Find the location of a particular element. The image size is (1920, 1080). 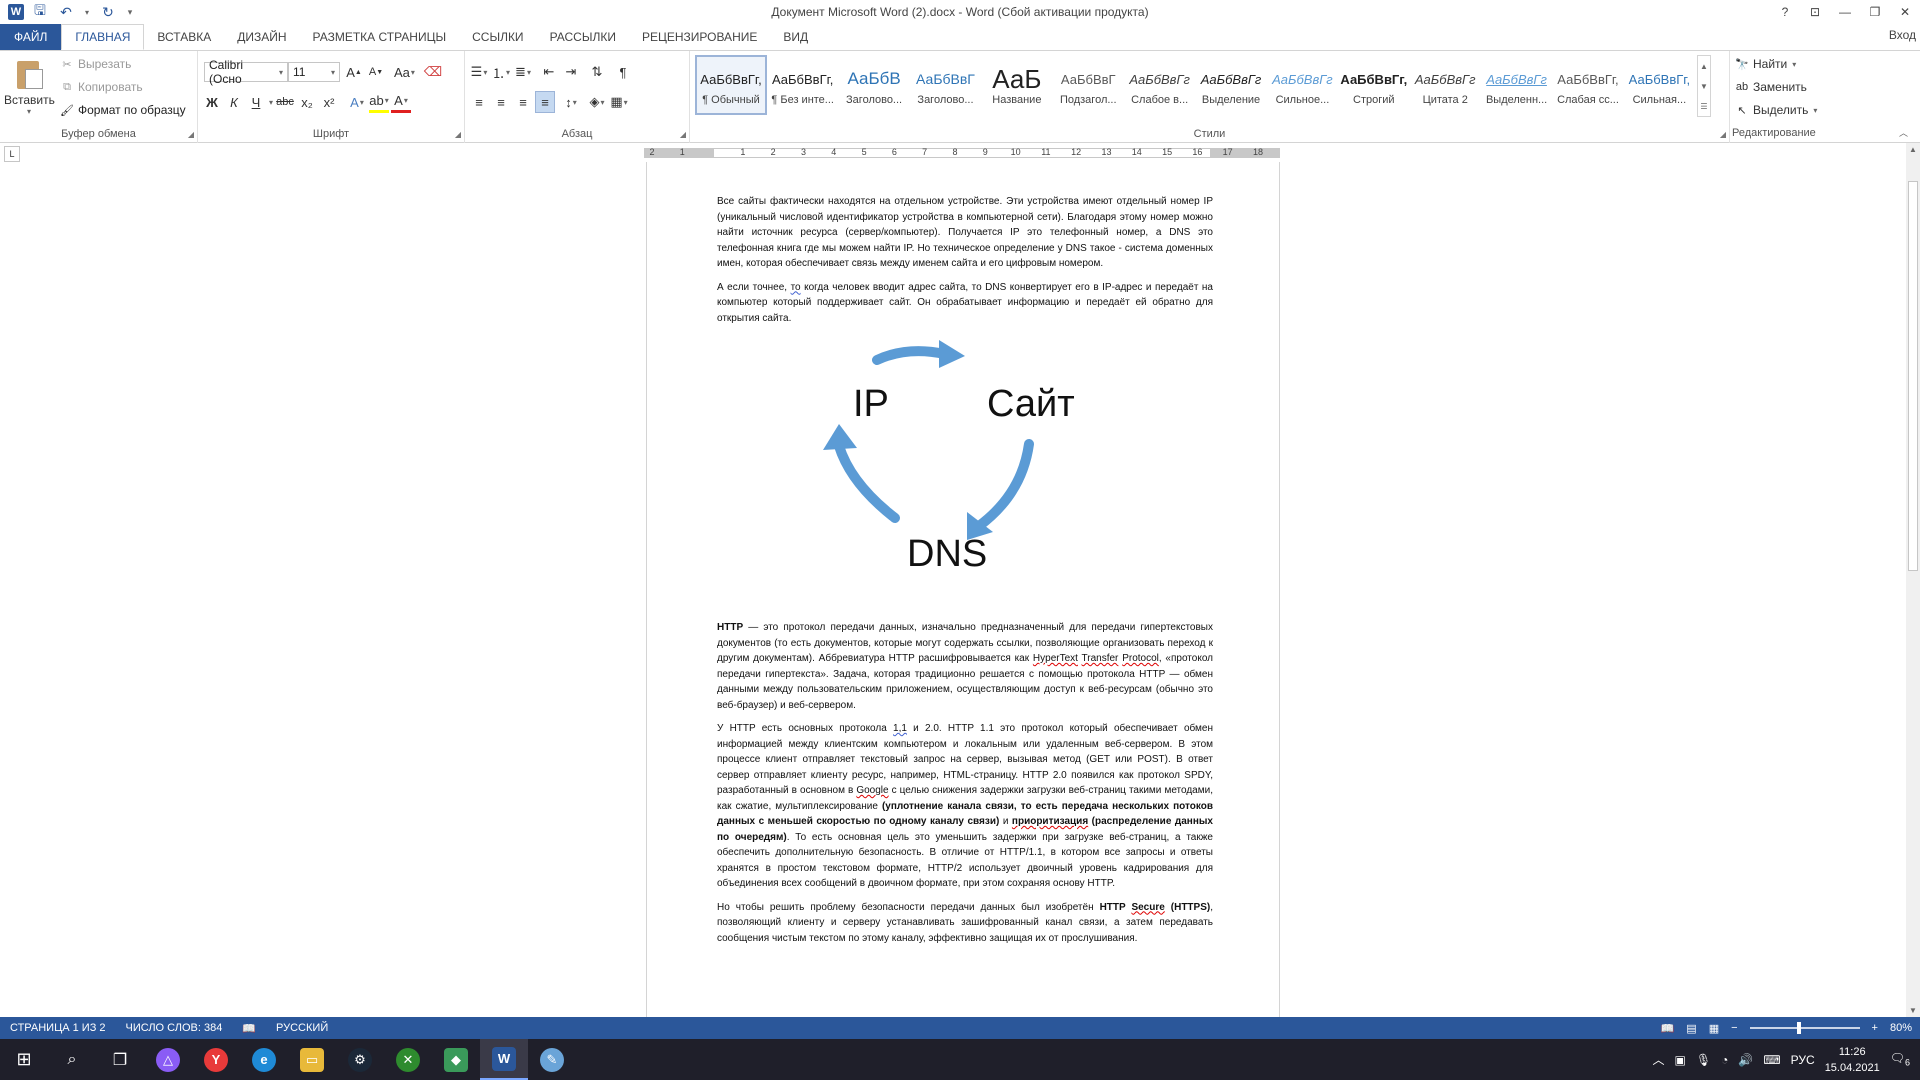

style-item: АаБбВвГг, Строгий is located at coordinates (1373, 85).